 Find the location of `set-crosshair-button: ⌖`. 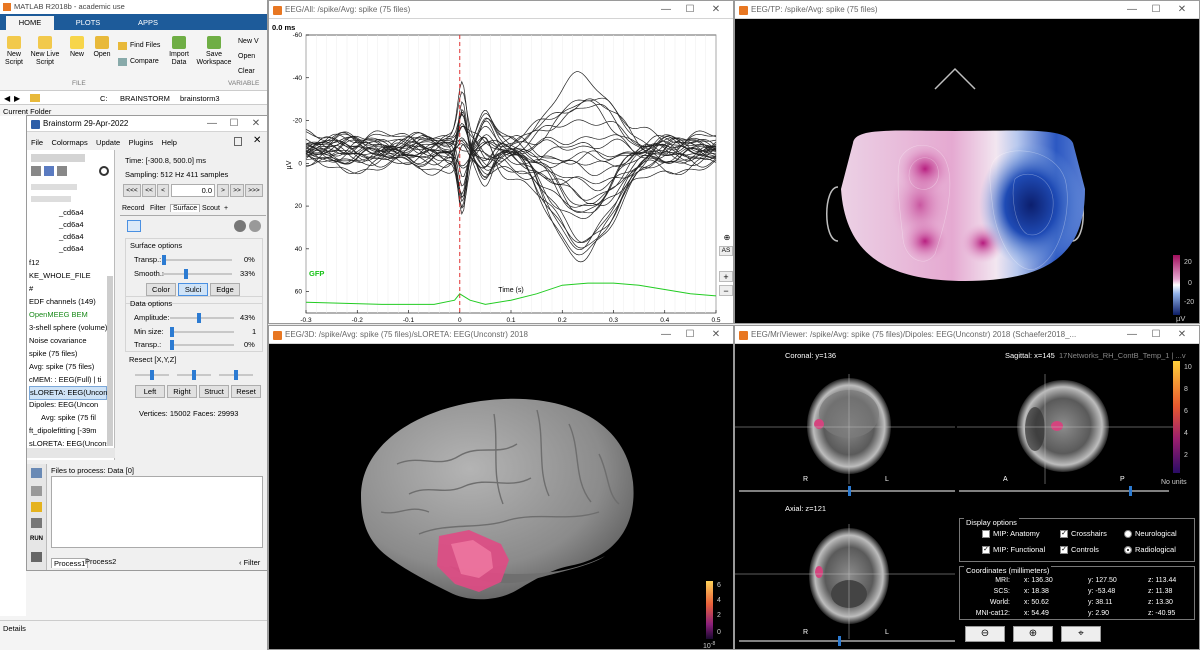

set-crosshair-button: ⌖ is located at coordinates (1081, 634).